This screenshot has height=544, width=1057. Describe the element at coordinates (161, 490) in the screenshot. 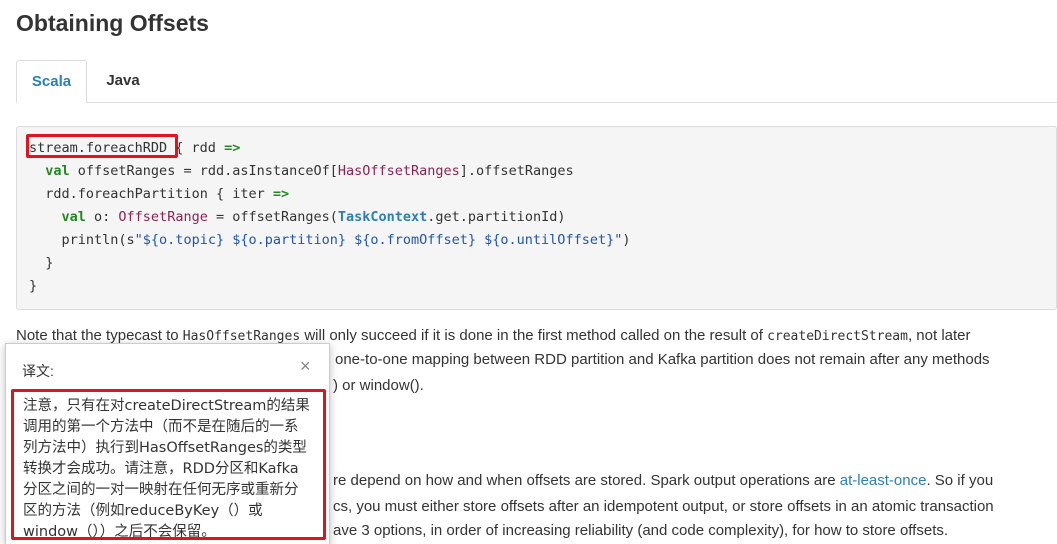

I see `translation-line: 分区之间的一对一映射在任何无序或重新分` at that location.